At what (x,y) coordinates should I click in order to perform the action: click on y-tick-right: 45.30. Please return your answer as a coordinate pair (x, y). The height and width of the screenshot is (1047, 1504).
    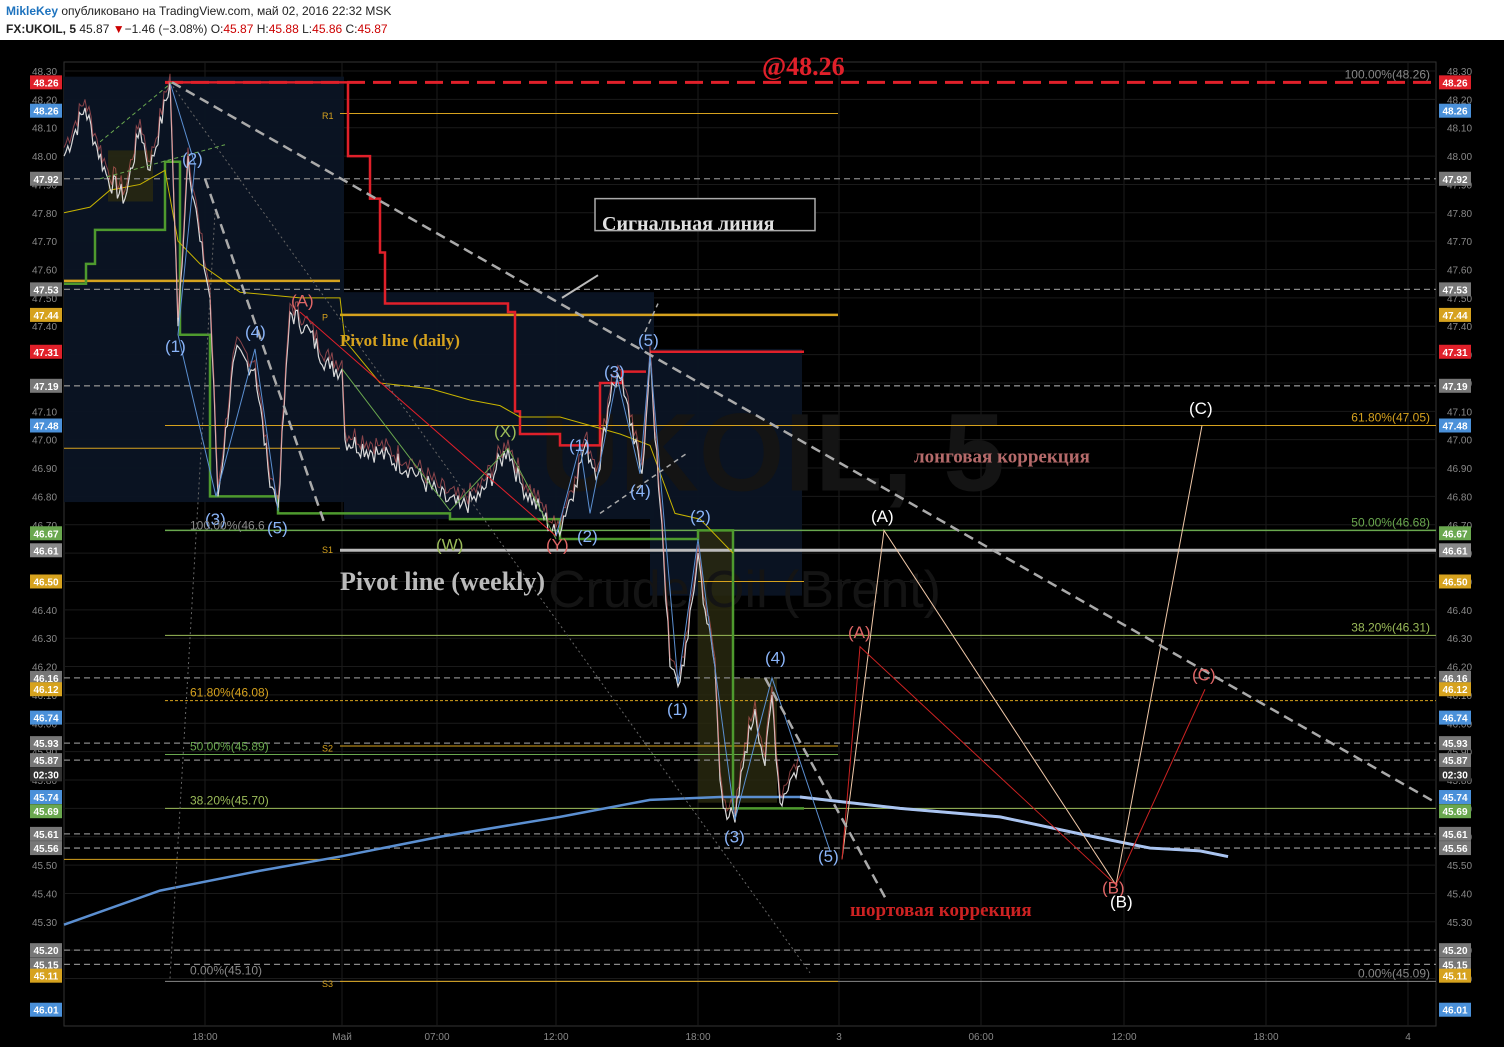
    Looking at the image, I should click on (1459, 923).